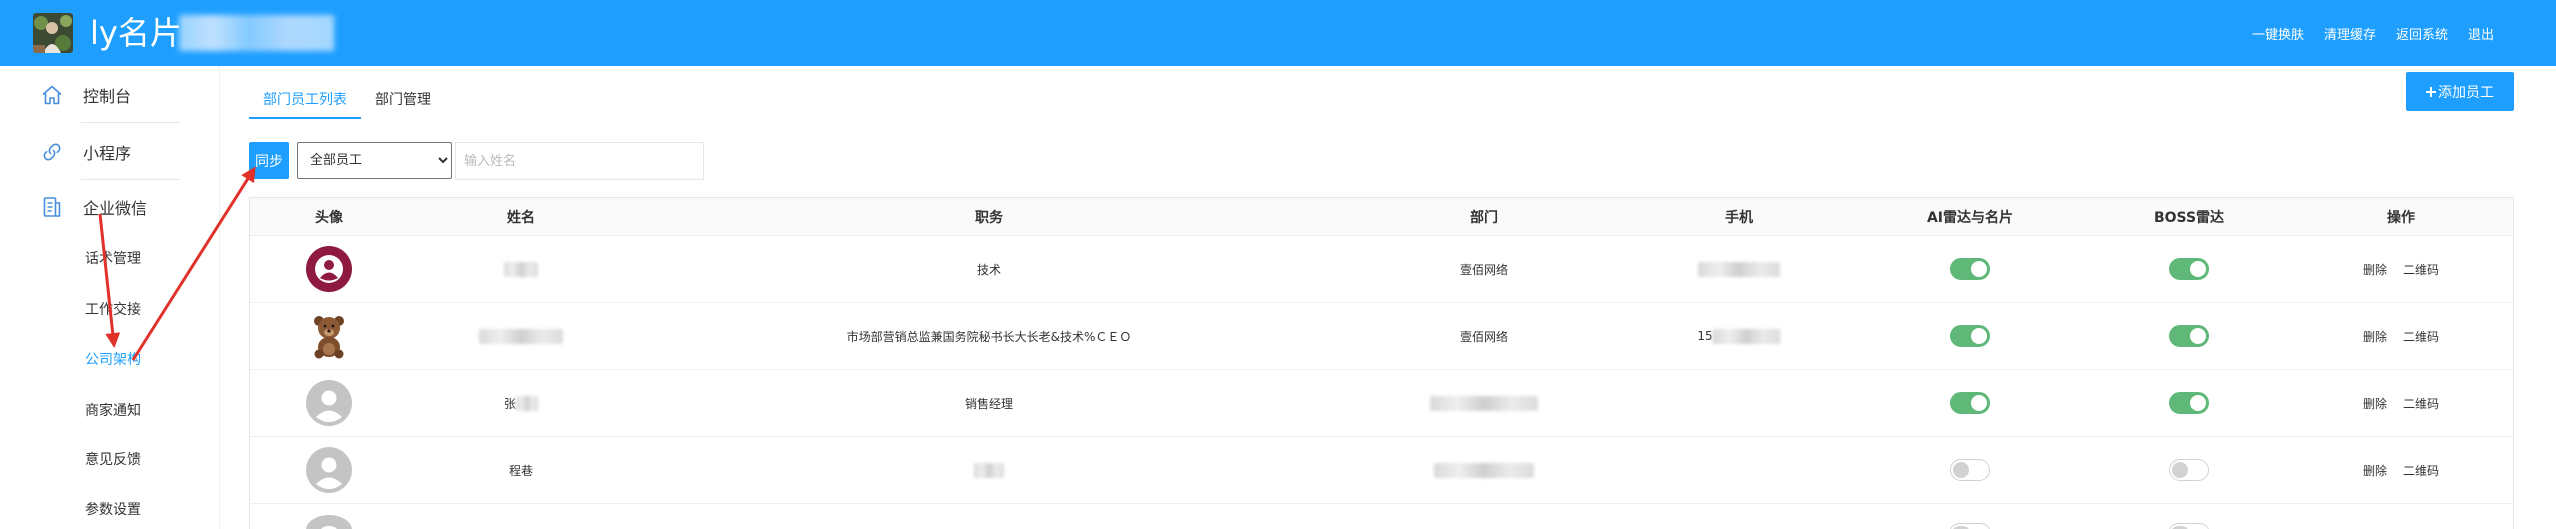 This screenshot has width=2556, height=529. Describe the element at coordinates (1278, 33) in the screenshot. I see `top-header: ly名片 一键换肤 清理缓存 返回系统 退出` at that location.